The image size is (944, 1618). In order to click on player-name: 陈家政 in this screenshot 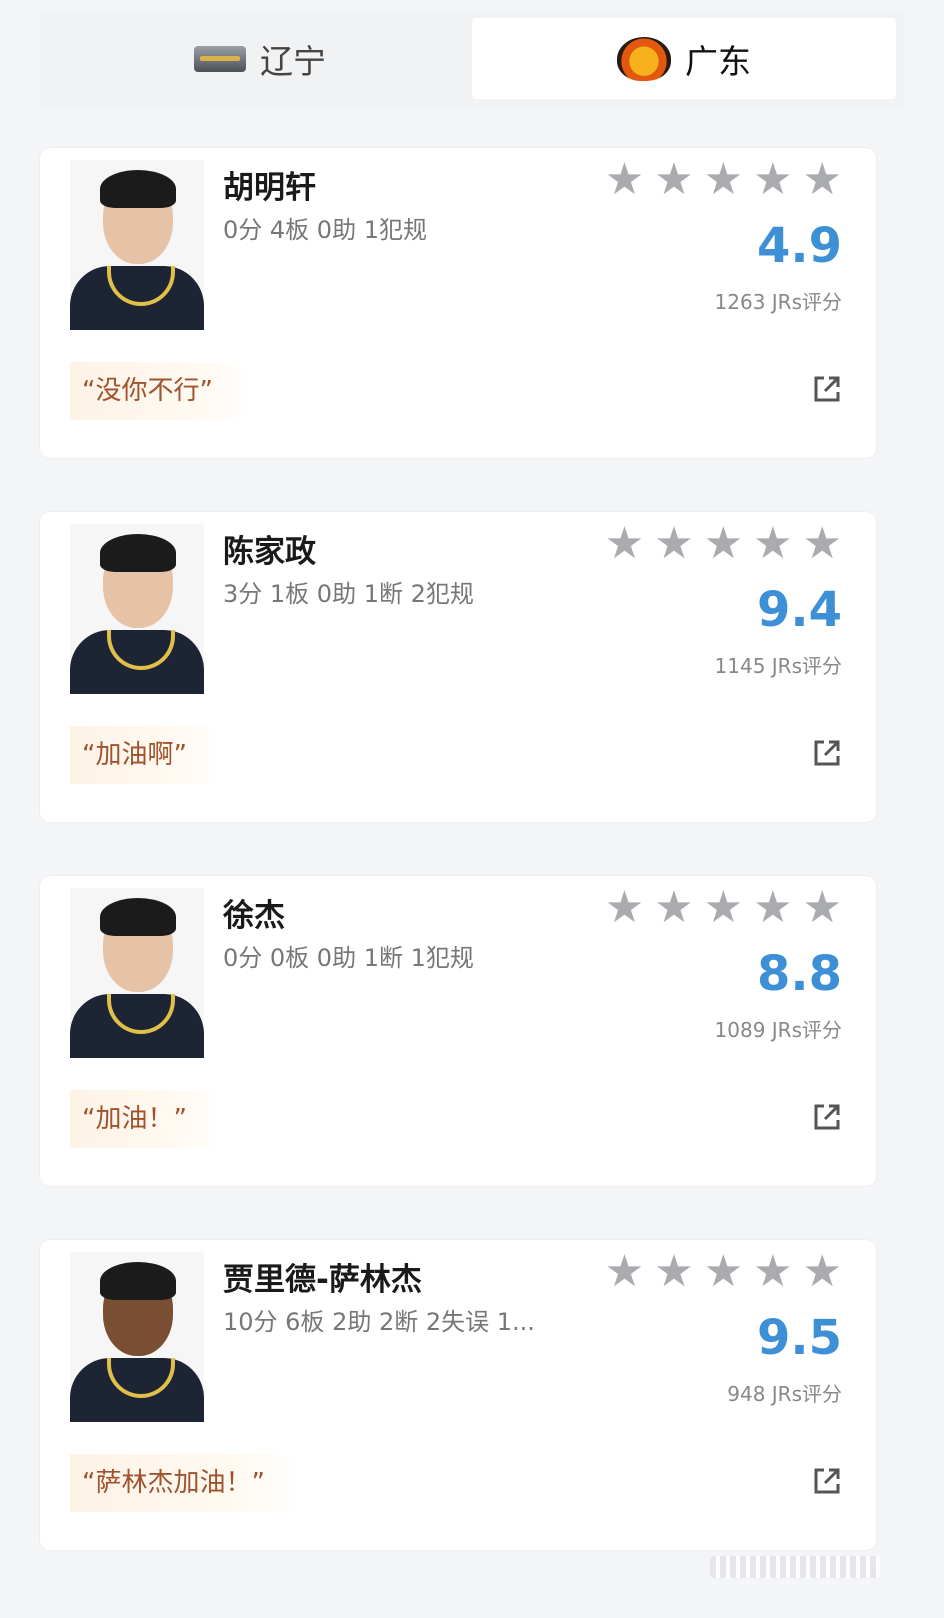, I will do `click(269, 552)`.